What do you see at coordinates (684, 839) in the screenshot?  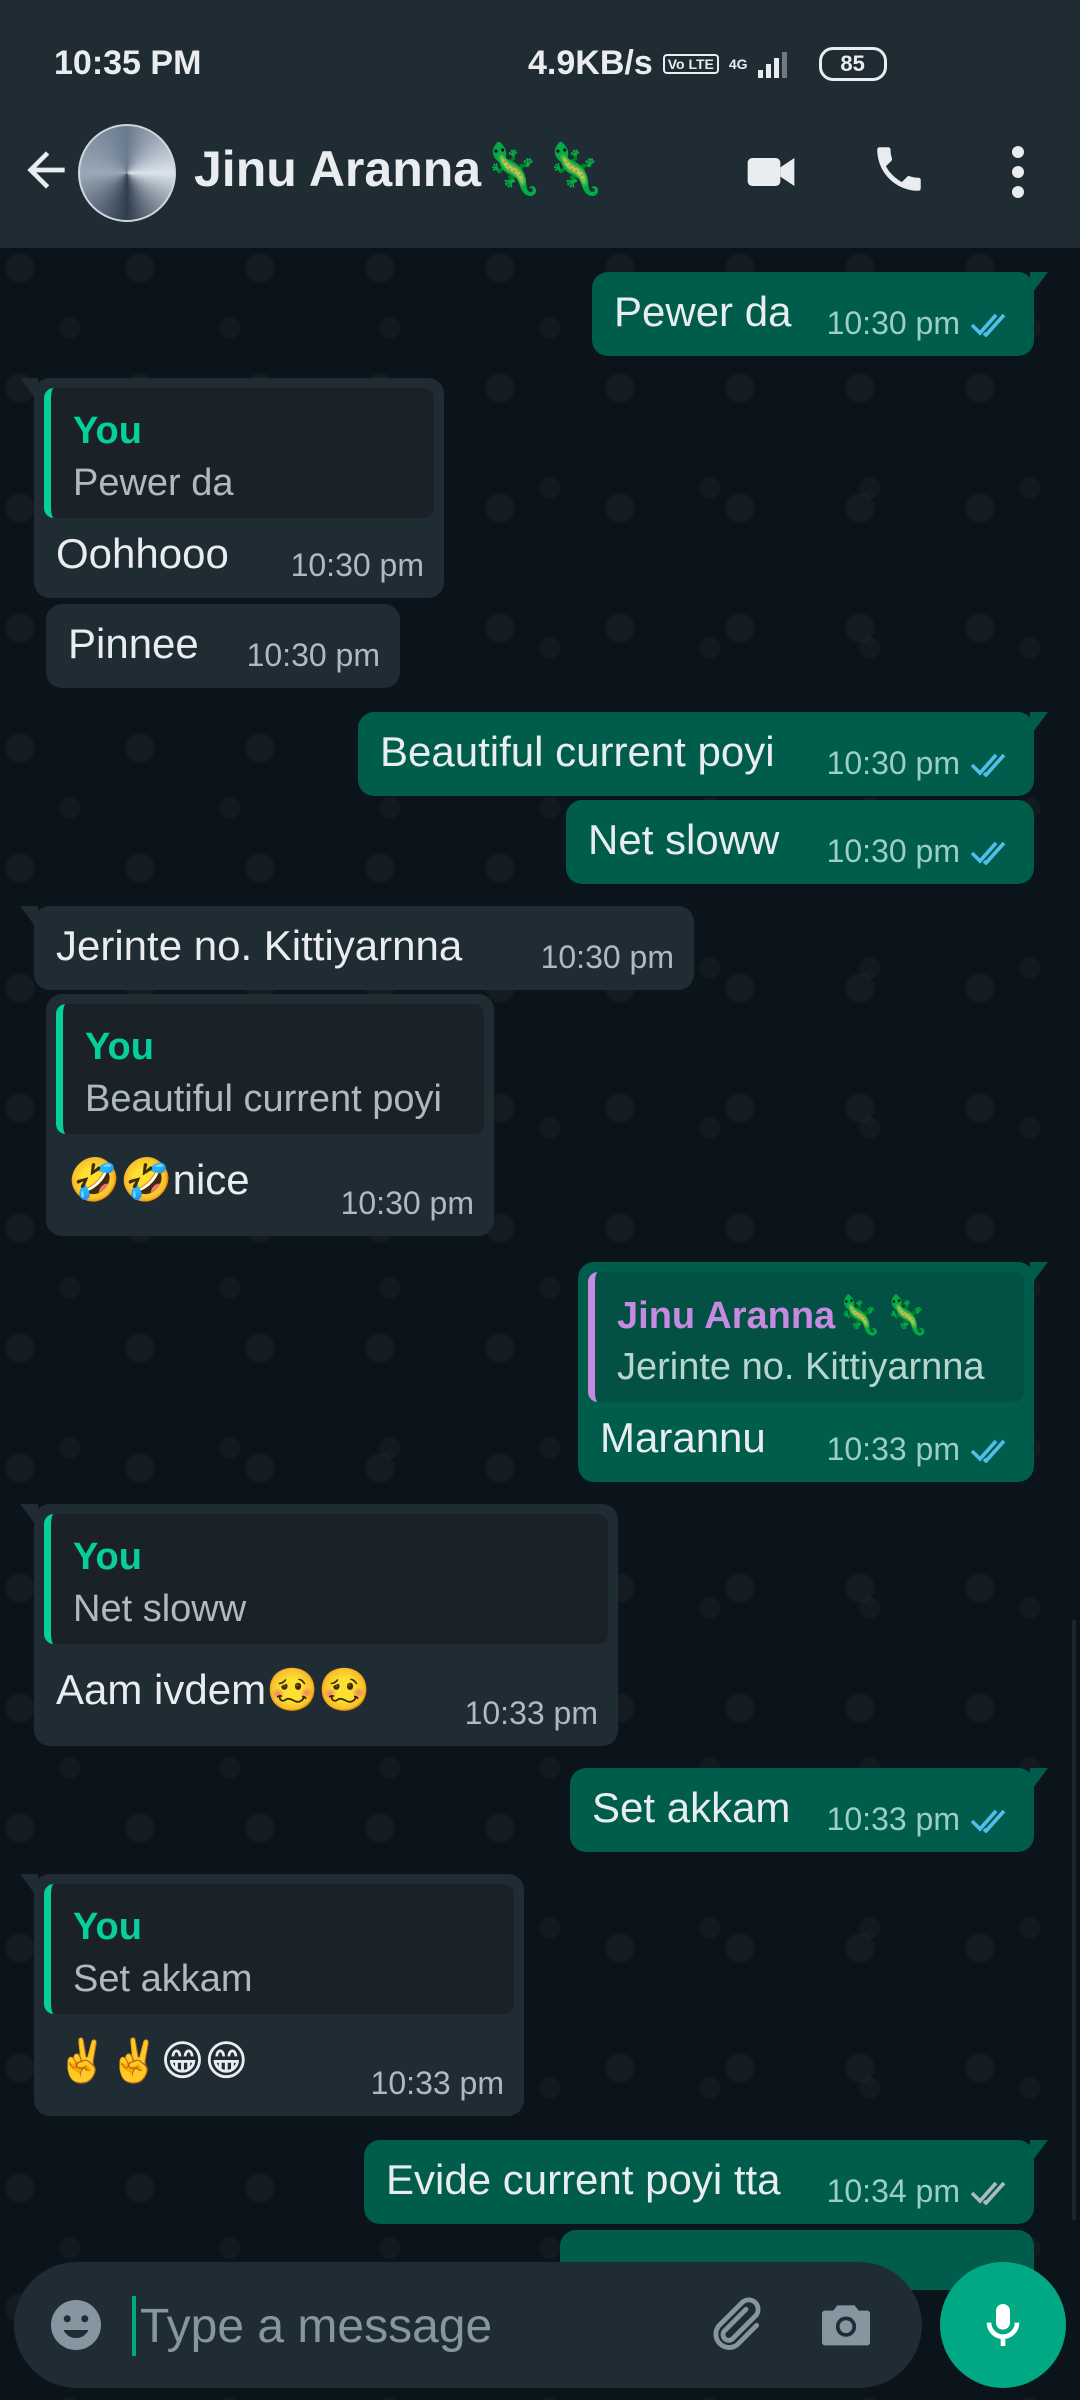 I see `message-text: Net sloww` at bounding box center [684, 839].